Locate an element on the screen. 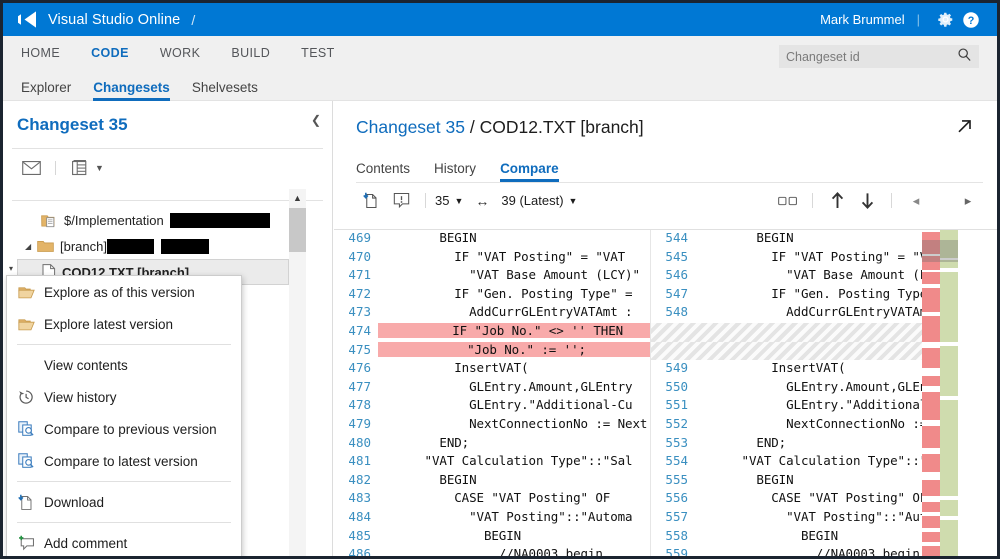  diff-line: 480 END; is located at coordinates (492, 444).